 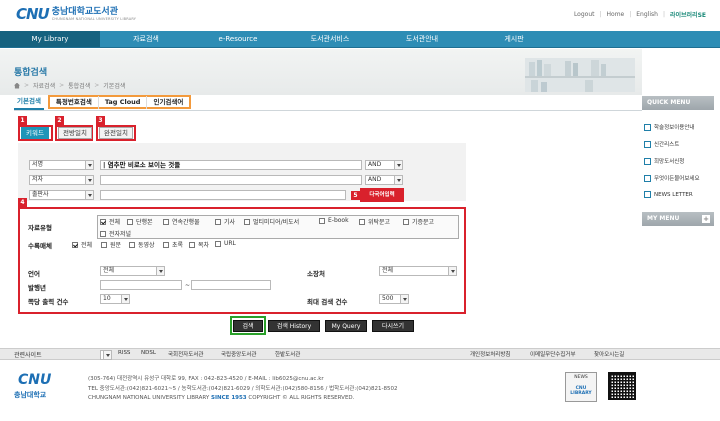 What do you see at coordinates (17, 85) in the screenshot?
I see `home-icon` at bounding box center [17, 85].